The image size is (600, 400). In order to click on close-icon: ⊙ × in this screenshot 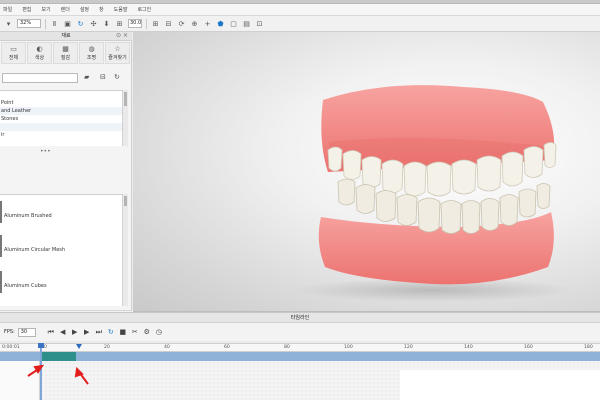, I will do `click(122, 35)`.